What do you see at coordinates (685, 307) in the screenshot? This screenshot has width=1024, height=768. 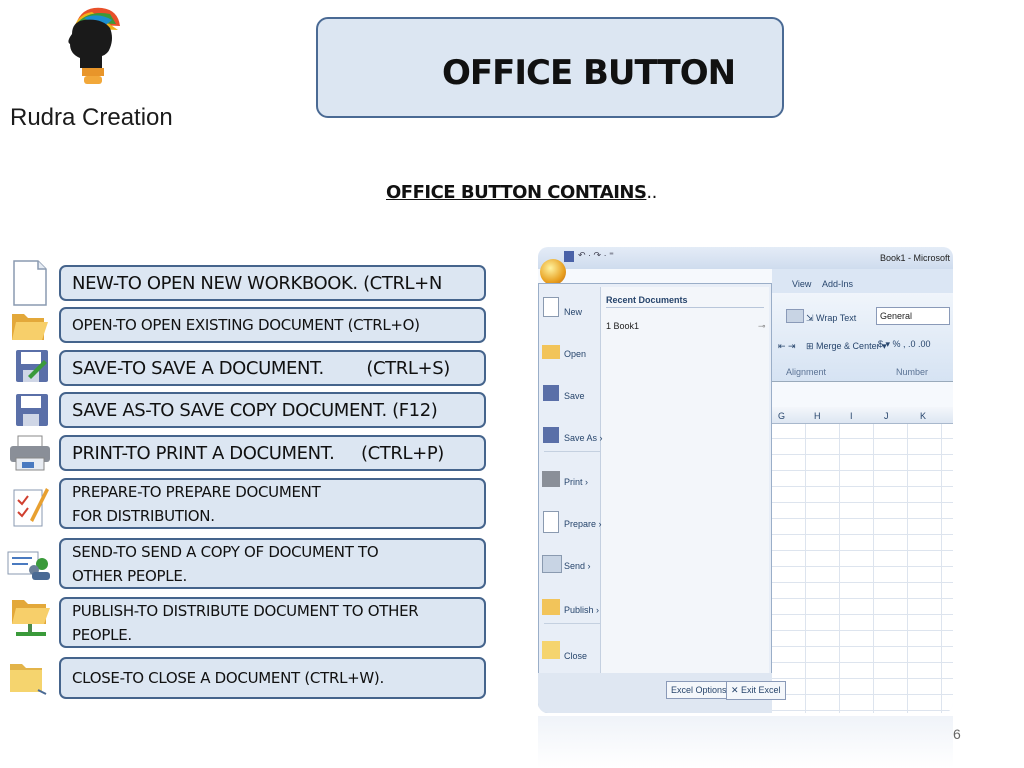 I see `recent-divider` at bounding box center [685, 307].